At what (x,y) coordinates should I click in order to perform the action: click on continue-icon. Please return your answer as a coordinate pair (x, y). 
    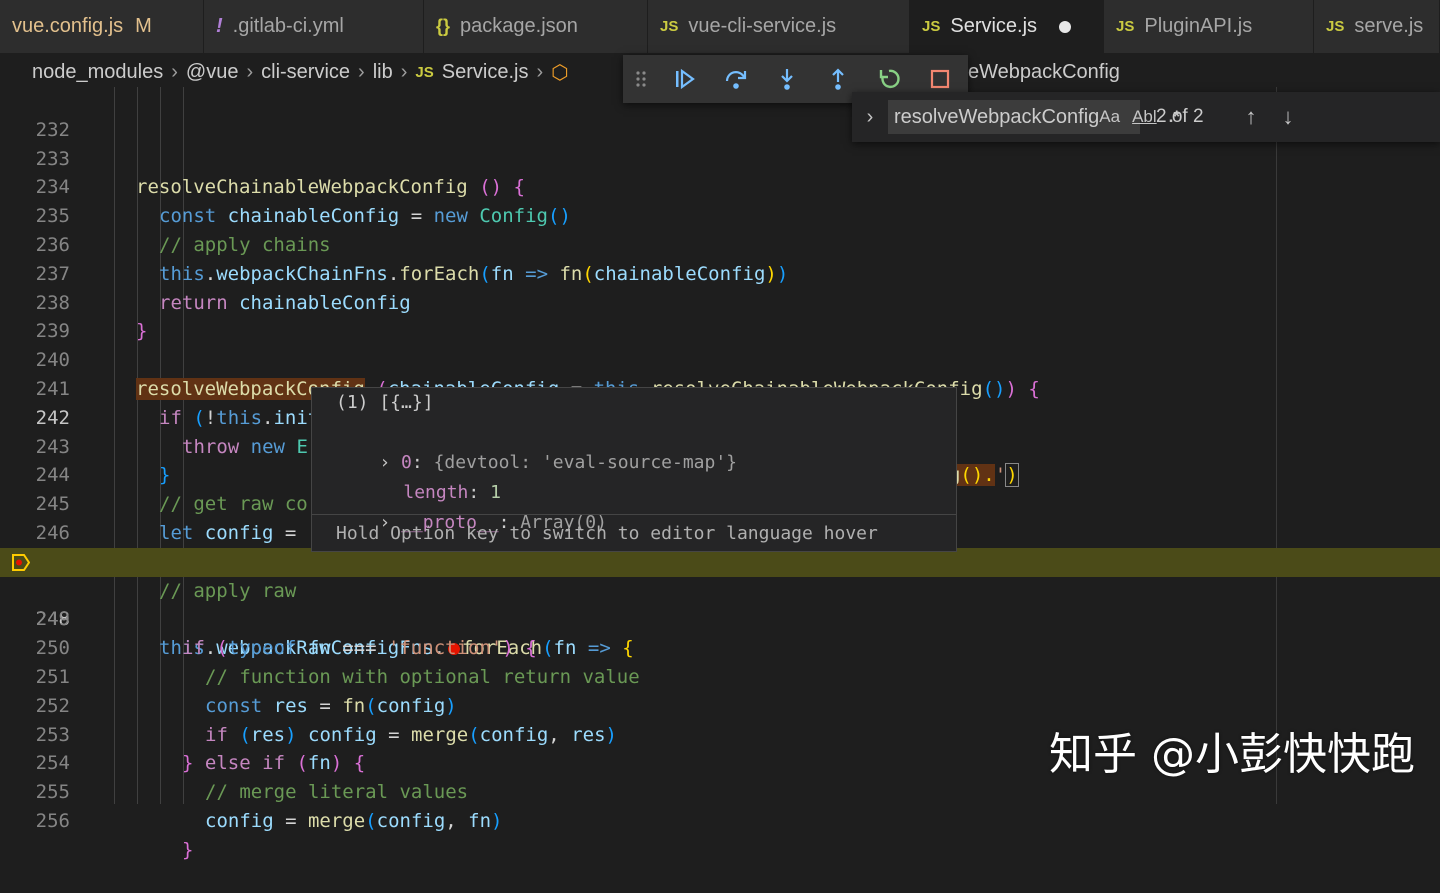
    Looking at the image, I should click on (685, 79).